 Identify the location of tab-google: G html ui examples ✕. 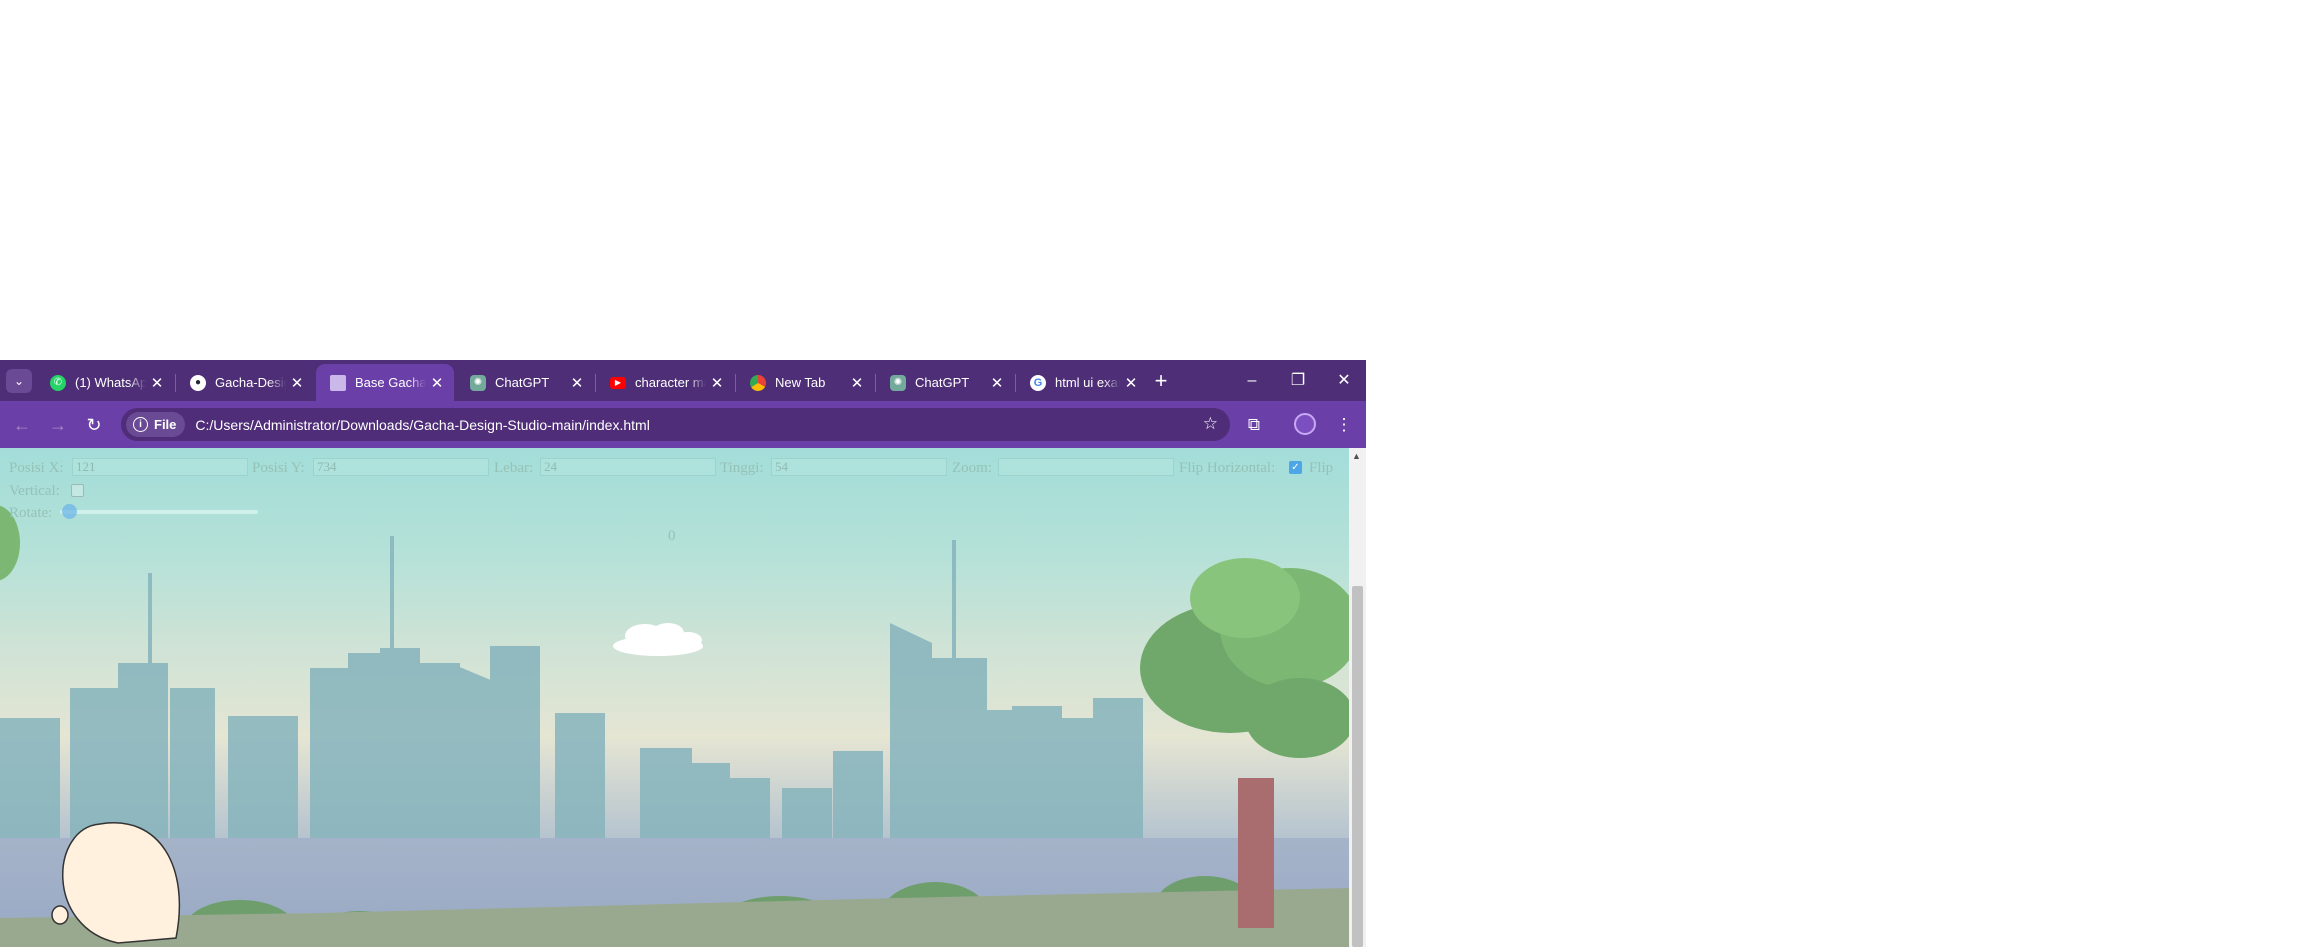
(1082, 382).